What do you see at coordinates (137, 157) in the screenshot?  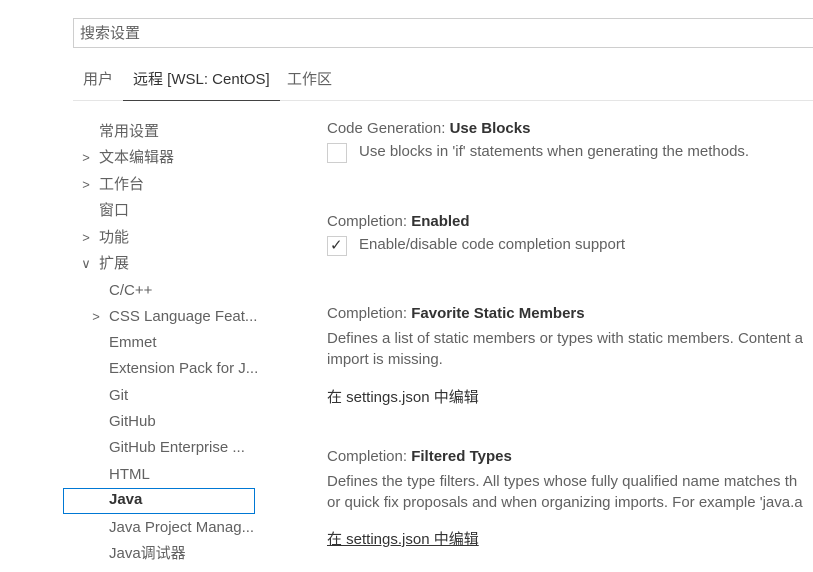 I see `toc-item-label: 文本编辑器` at bounding box center [137, 157].